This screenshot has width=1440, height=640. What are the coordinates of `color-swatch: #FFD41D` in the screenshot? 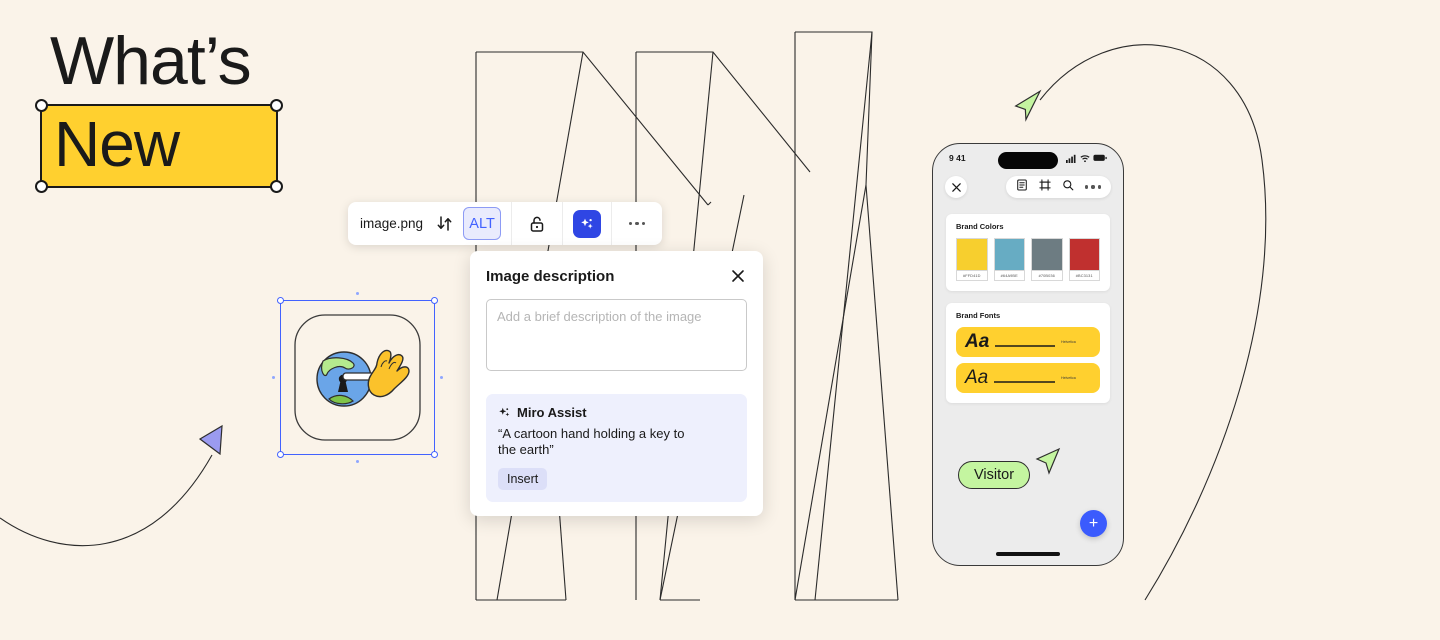 It's located at (972, 259).